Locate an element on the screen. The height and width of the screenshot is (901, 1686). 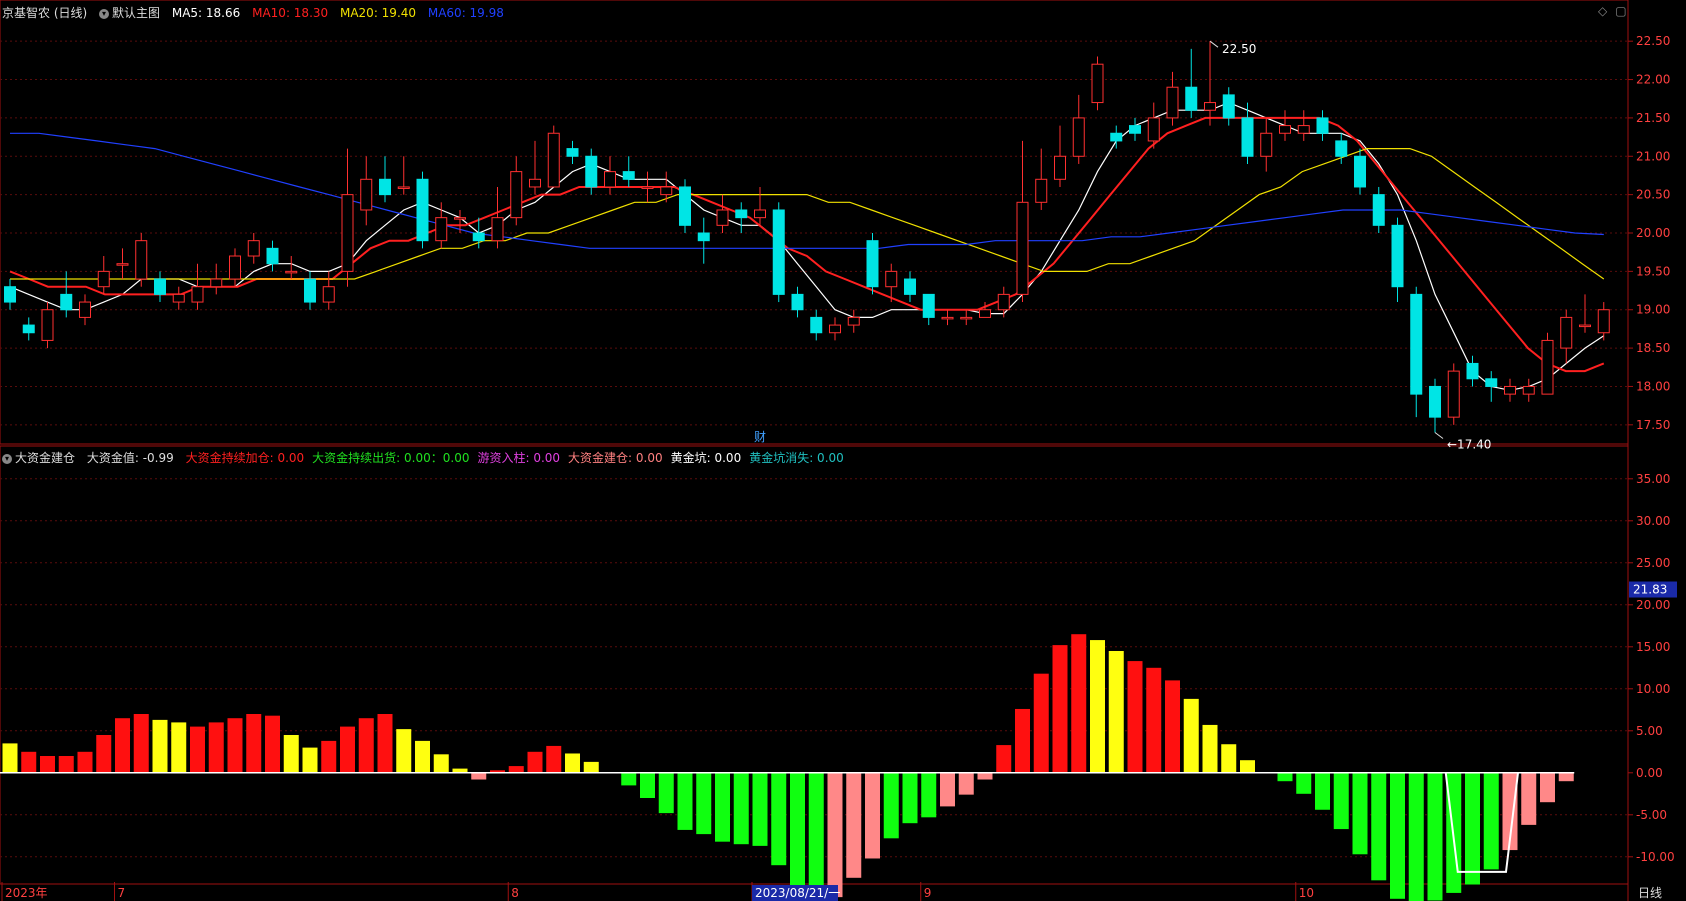
period-label: 日线 is located at coordinates (1650, 893).